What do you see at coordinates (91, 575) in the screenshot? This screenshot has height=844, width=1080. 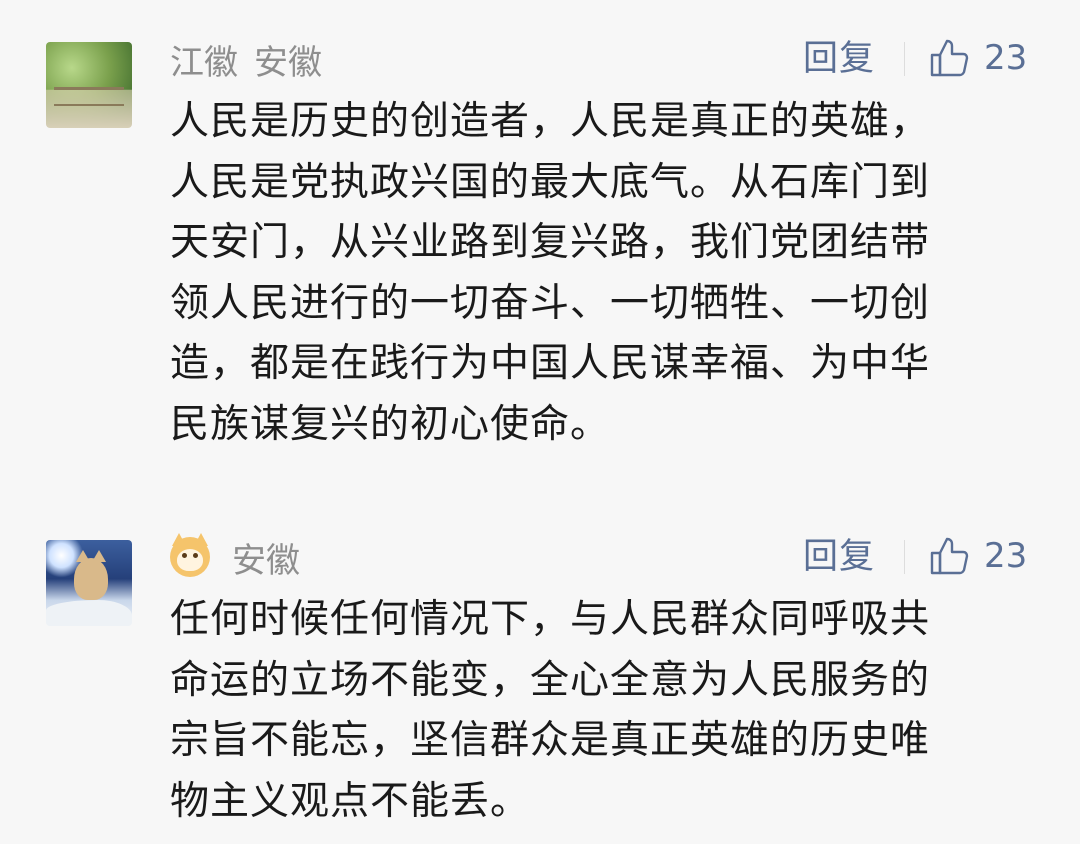 I see `cat-shape` at bounding box center [91, 575].